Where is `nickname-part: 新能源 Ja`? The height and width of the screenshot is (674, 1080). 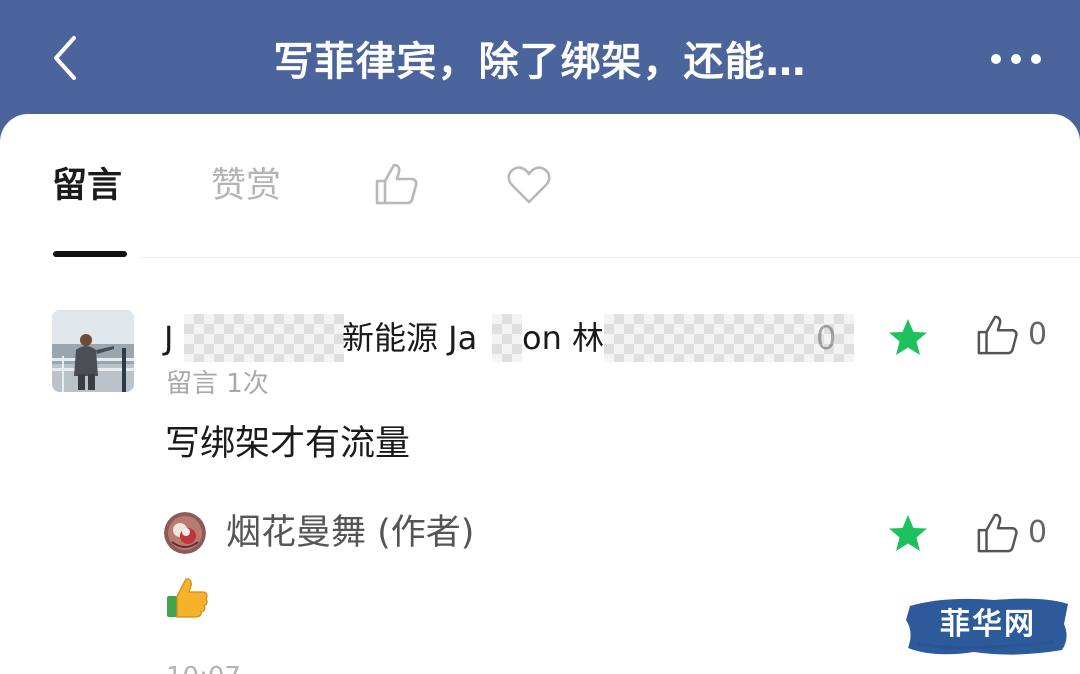 nickname-part: 新能源 Ja is located at coordinates (410, 338).